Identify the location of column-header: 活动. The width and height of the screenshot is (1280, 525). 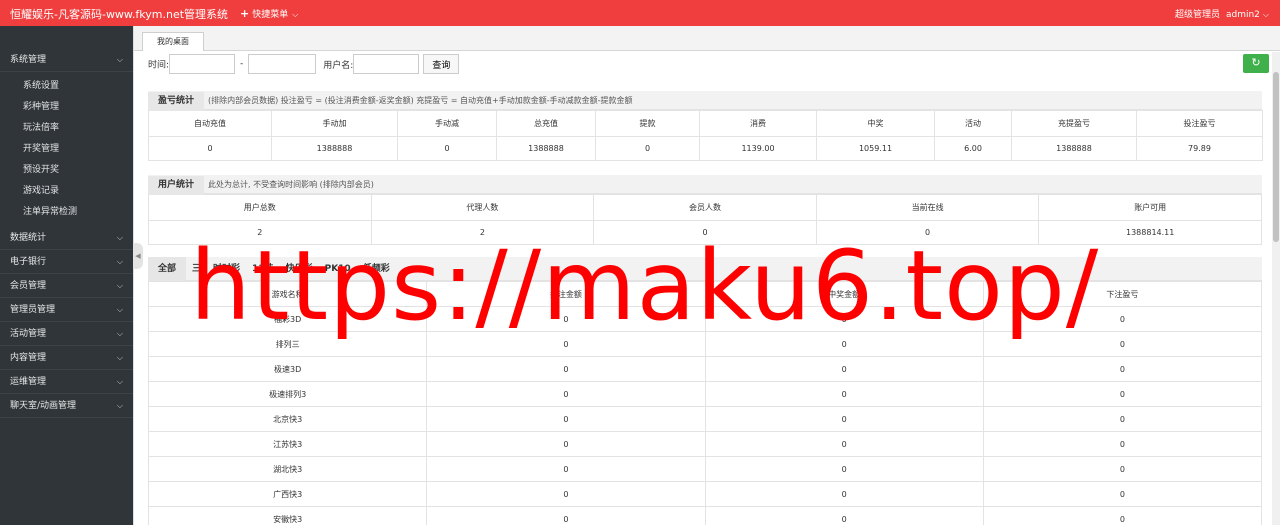
(973, 123).